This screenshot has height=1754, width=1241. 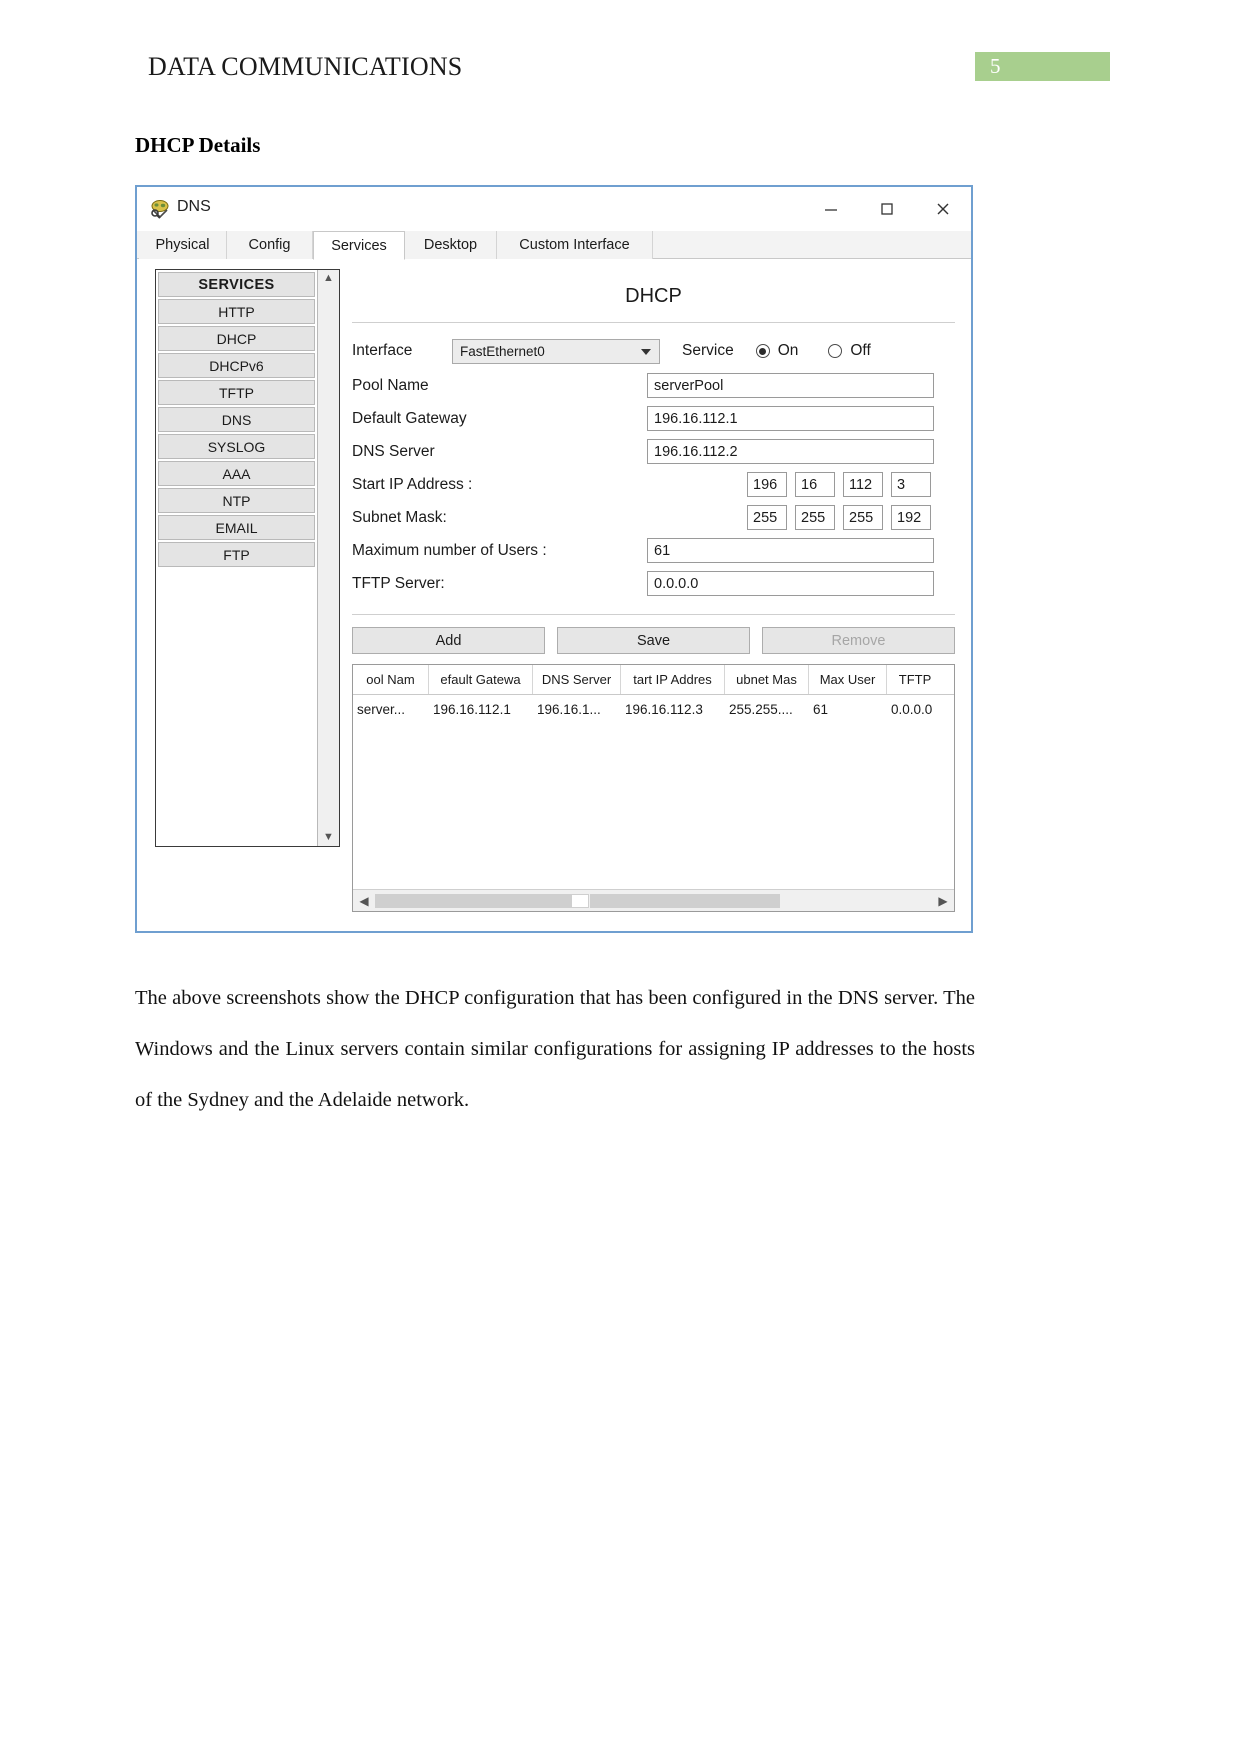 What do you see at coordinates (364, 901) in the screenshot?
I see `arrow-left-icon: ◀` at bounding box center [364, 901].